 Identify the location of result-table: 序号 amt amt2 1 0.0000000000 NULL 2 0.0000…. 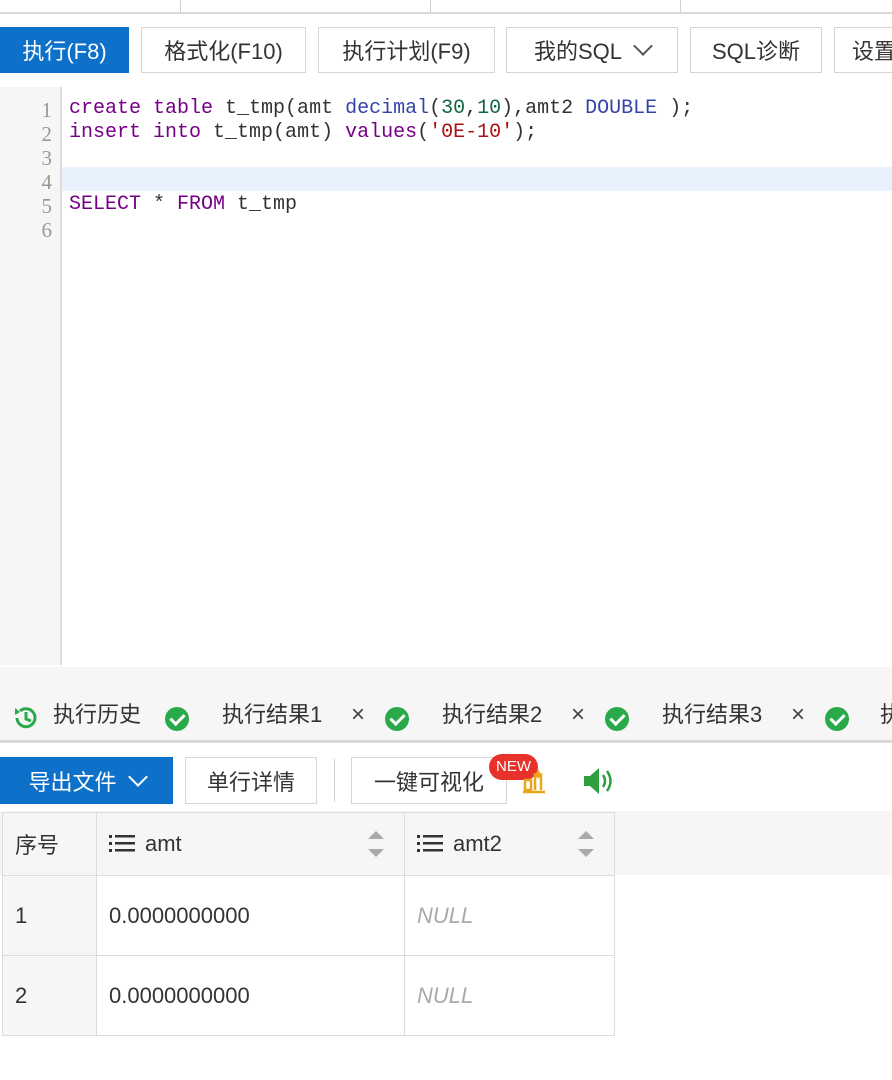
(308, 924).